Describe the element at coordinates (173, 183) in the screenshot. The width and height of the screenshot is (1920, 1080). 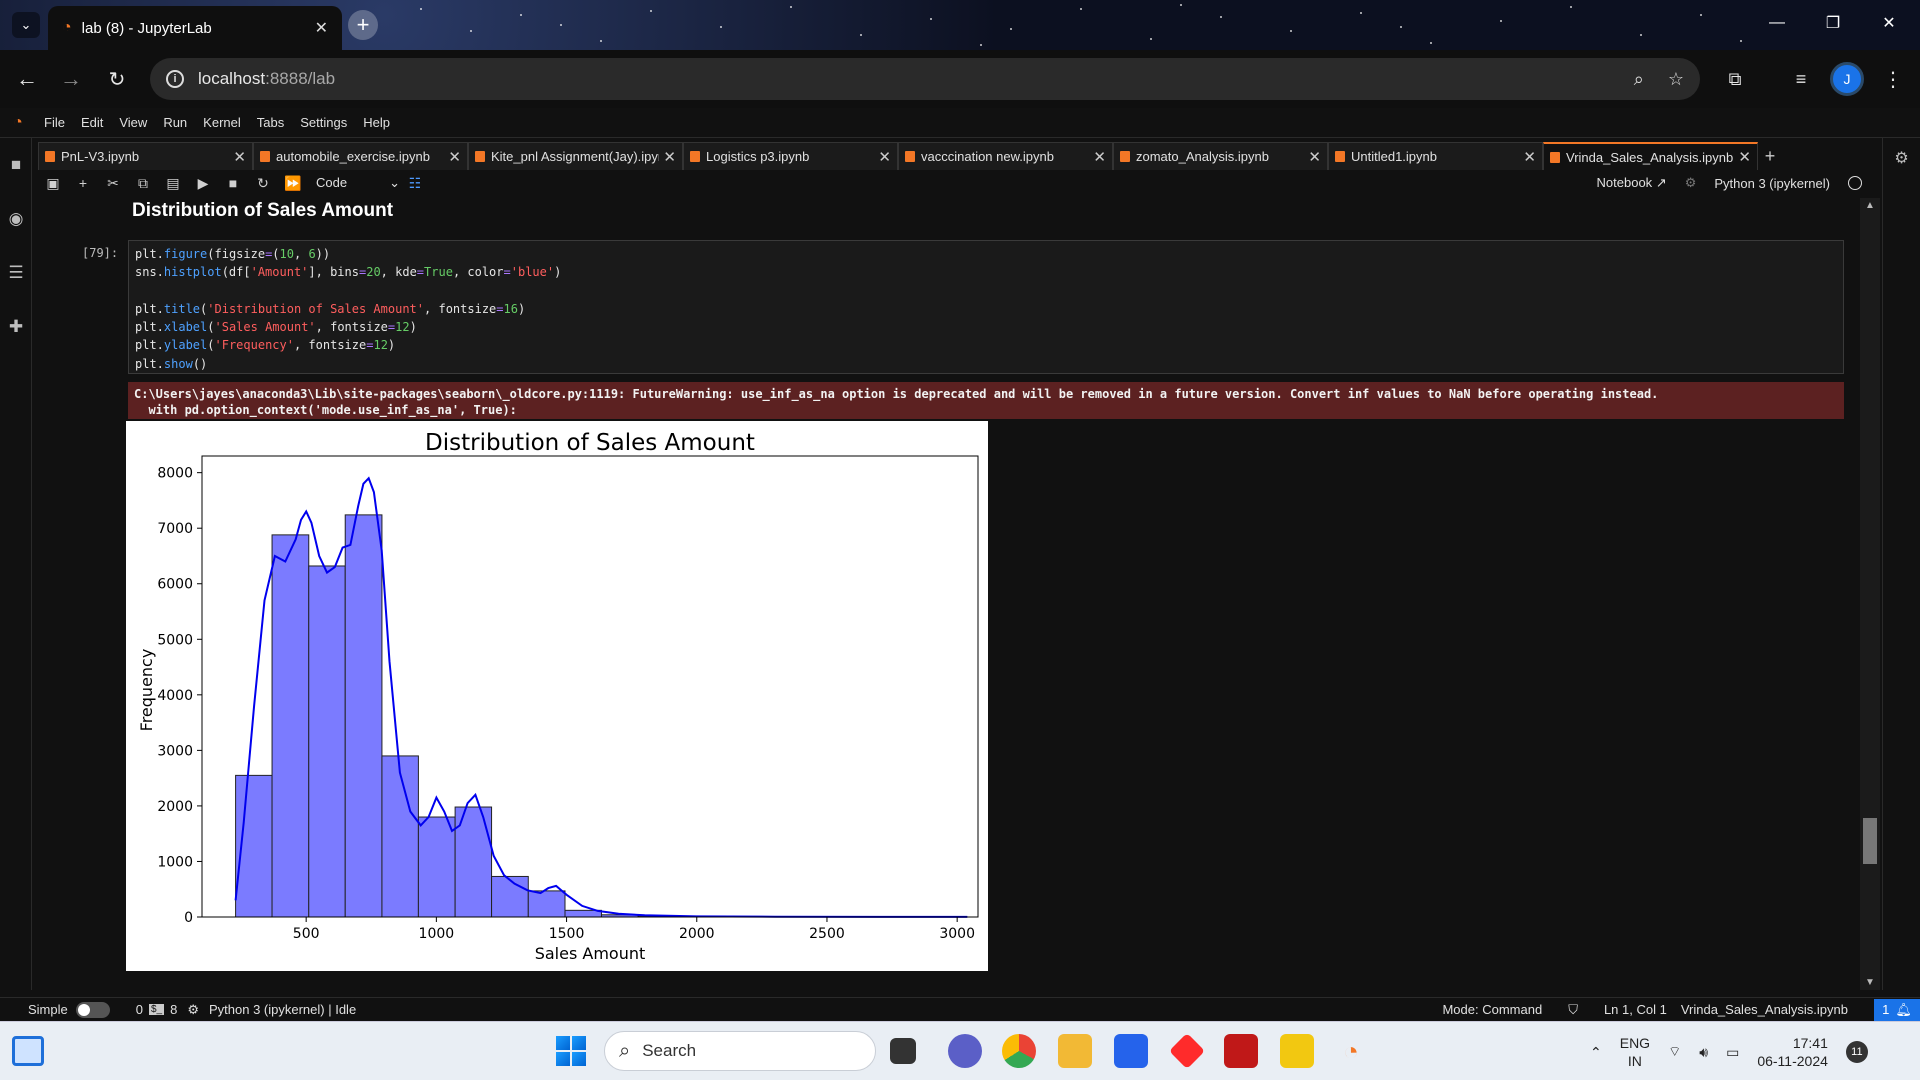
I see `paste-icon: ▤` at that location.